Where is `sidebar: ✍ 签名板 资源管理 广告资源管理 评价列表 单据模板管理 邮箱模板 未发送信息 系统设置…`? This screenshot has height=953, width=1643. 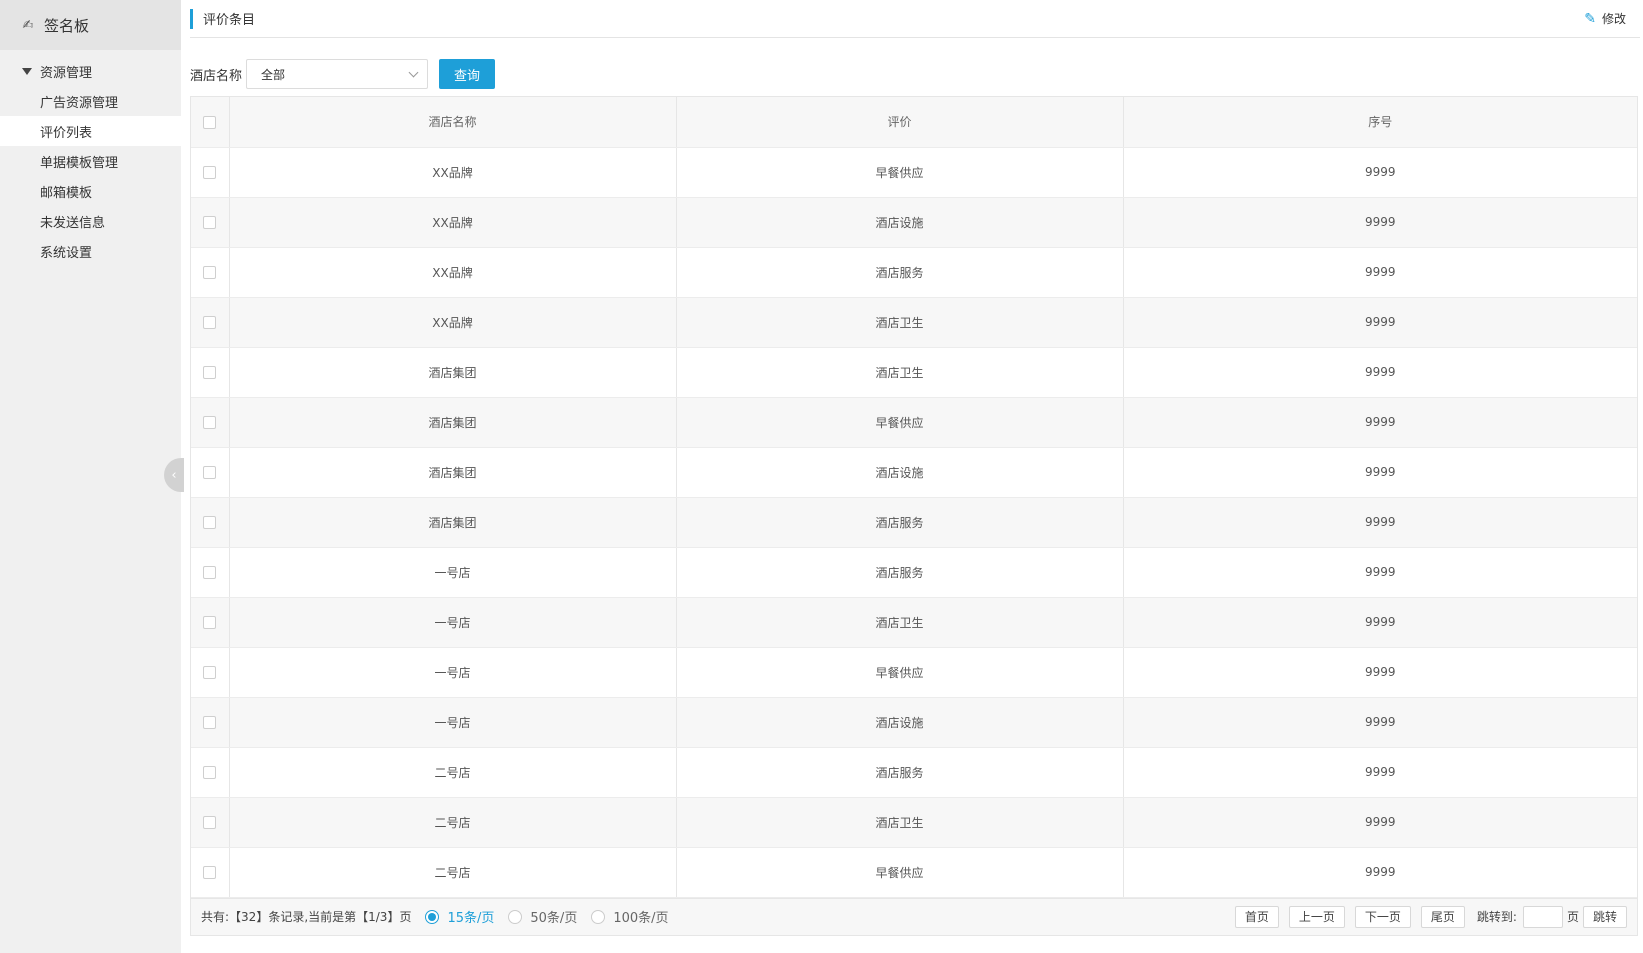 sidebar: ✍ 签名板 资源管理 广告资源管理 评价列表 单据模板管理 邮箱模板 未发送信息 系统设置… is located at coordinates (92, 476).